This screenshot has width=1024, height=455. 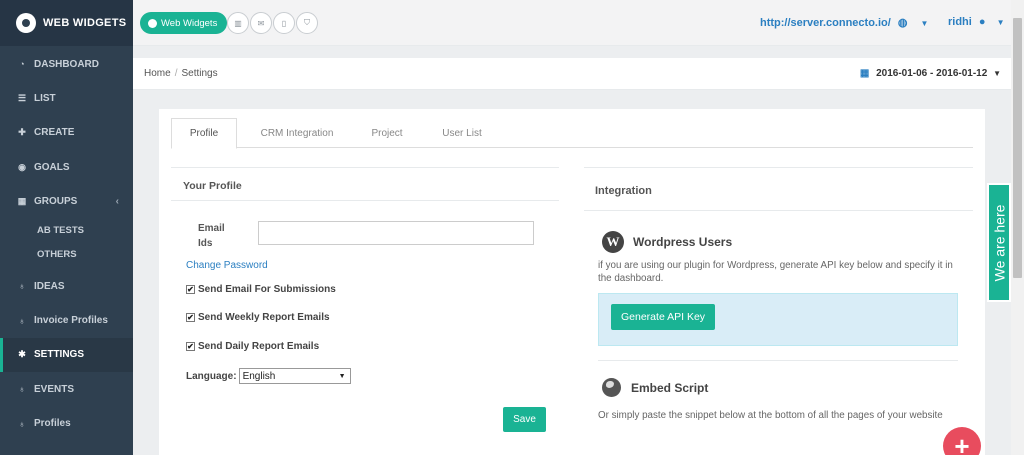 What do you see at coordinates (611, 387) in the screenshot?
I see `globe-icon` at bounding box center [611, 387].